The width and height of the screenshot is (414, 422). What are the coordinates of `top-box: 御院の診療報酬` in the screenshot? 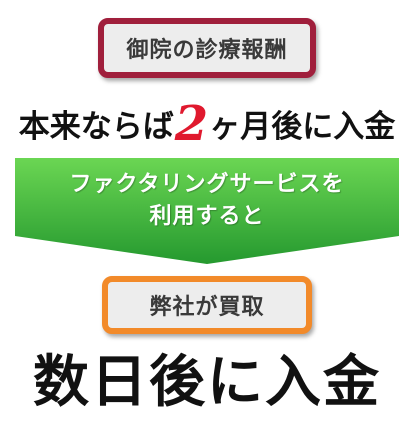 It's located at (207, 48).